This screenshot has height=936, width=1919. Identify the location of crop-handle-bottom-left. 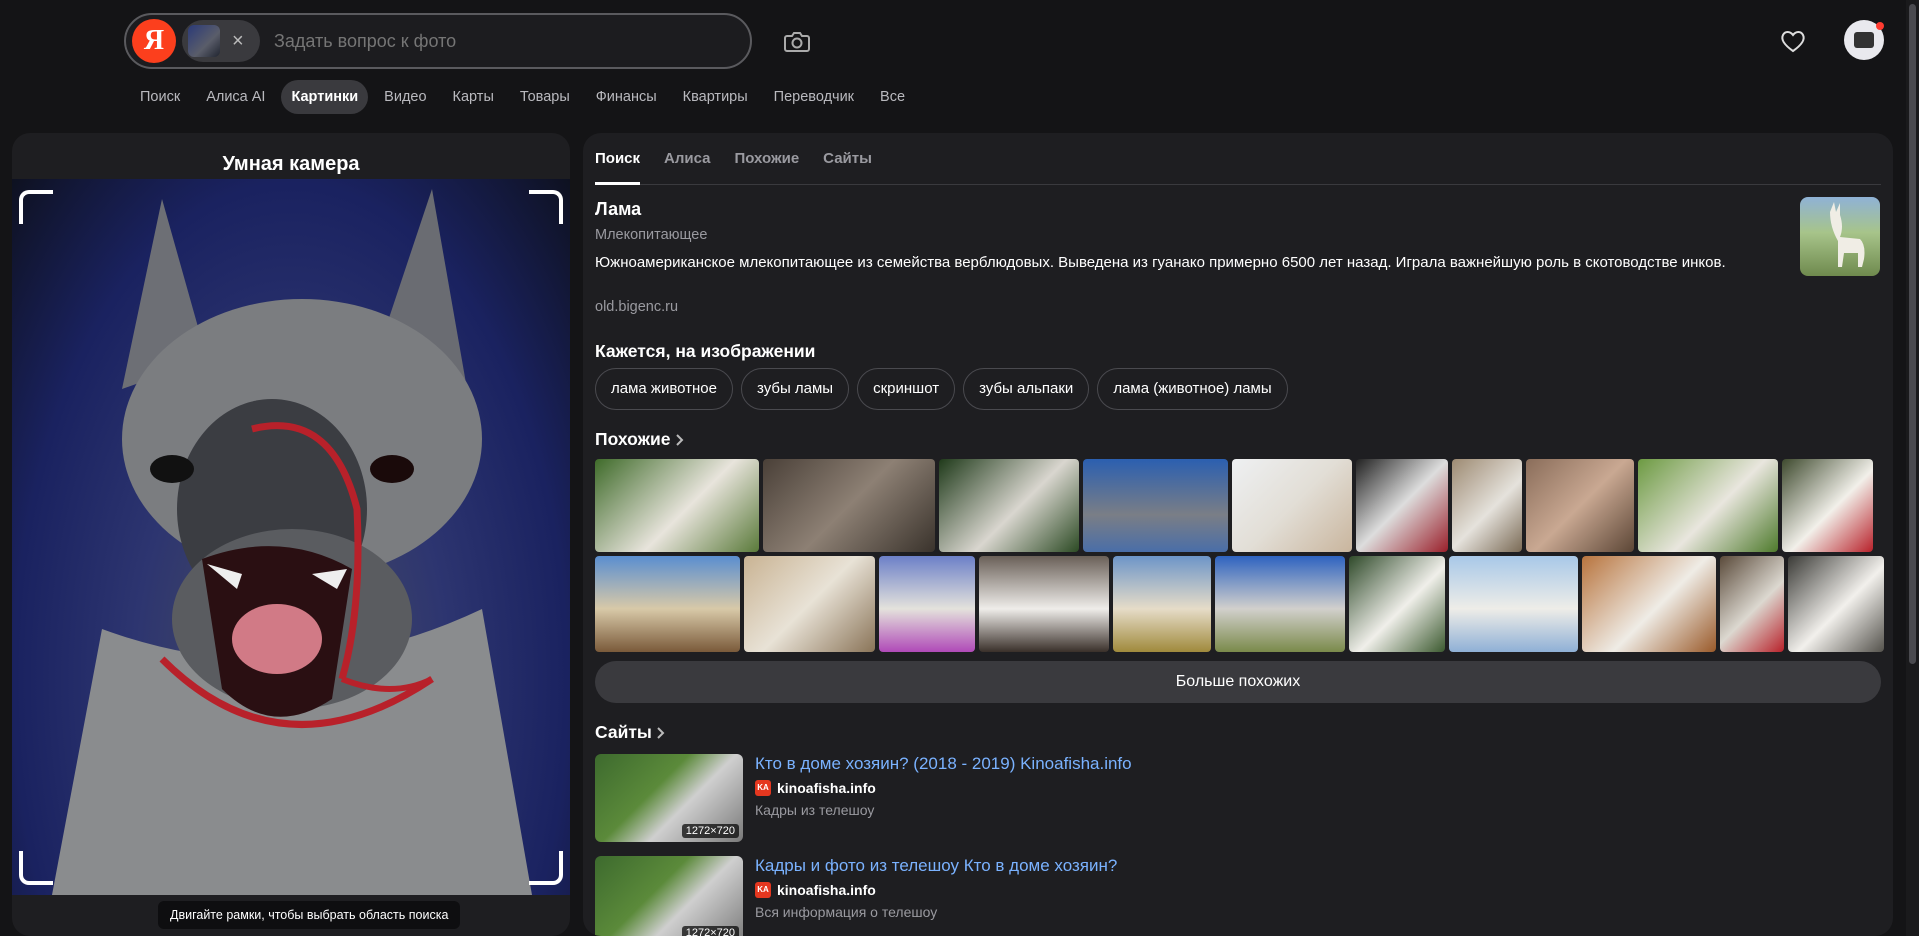
(36, 868).